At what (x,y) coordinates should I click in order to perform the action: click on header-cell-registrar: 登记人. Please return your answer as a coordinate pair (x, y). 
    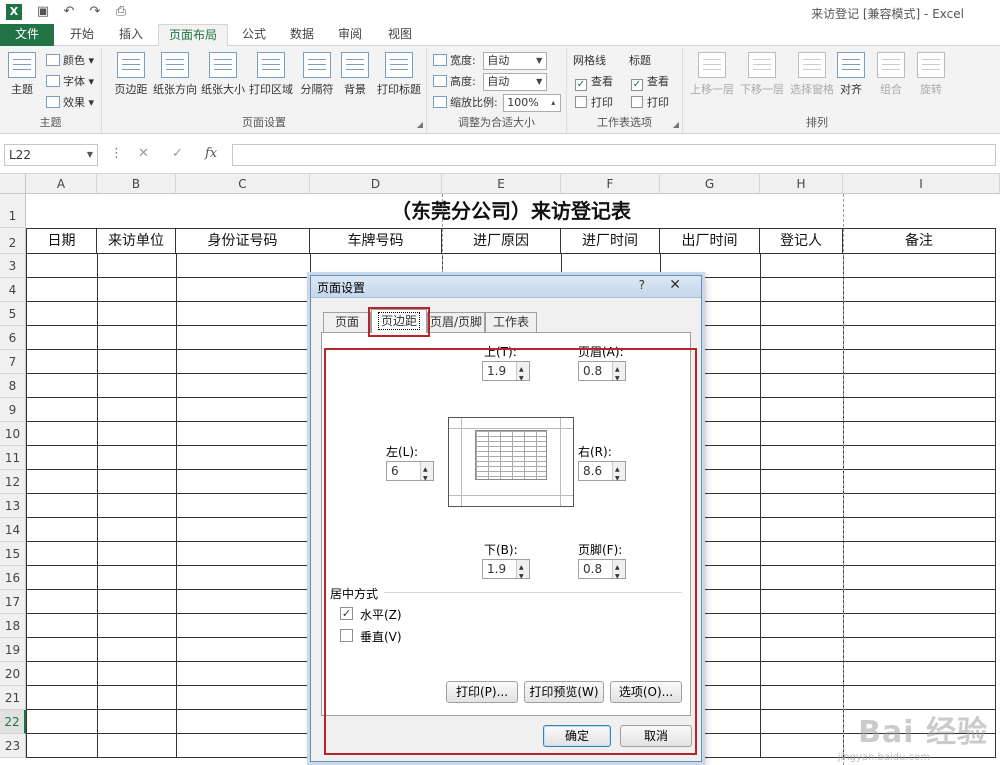
    Looking at the image, I should click on (801, 241).